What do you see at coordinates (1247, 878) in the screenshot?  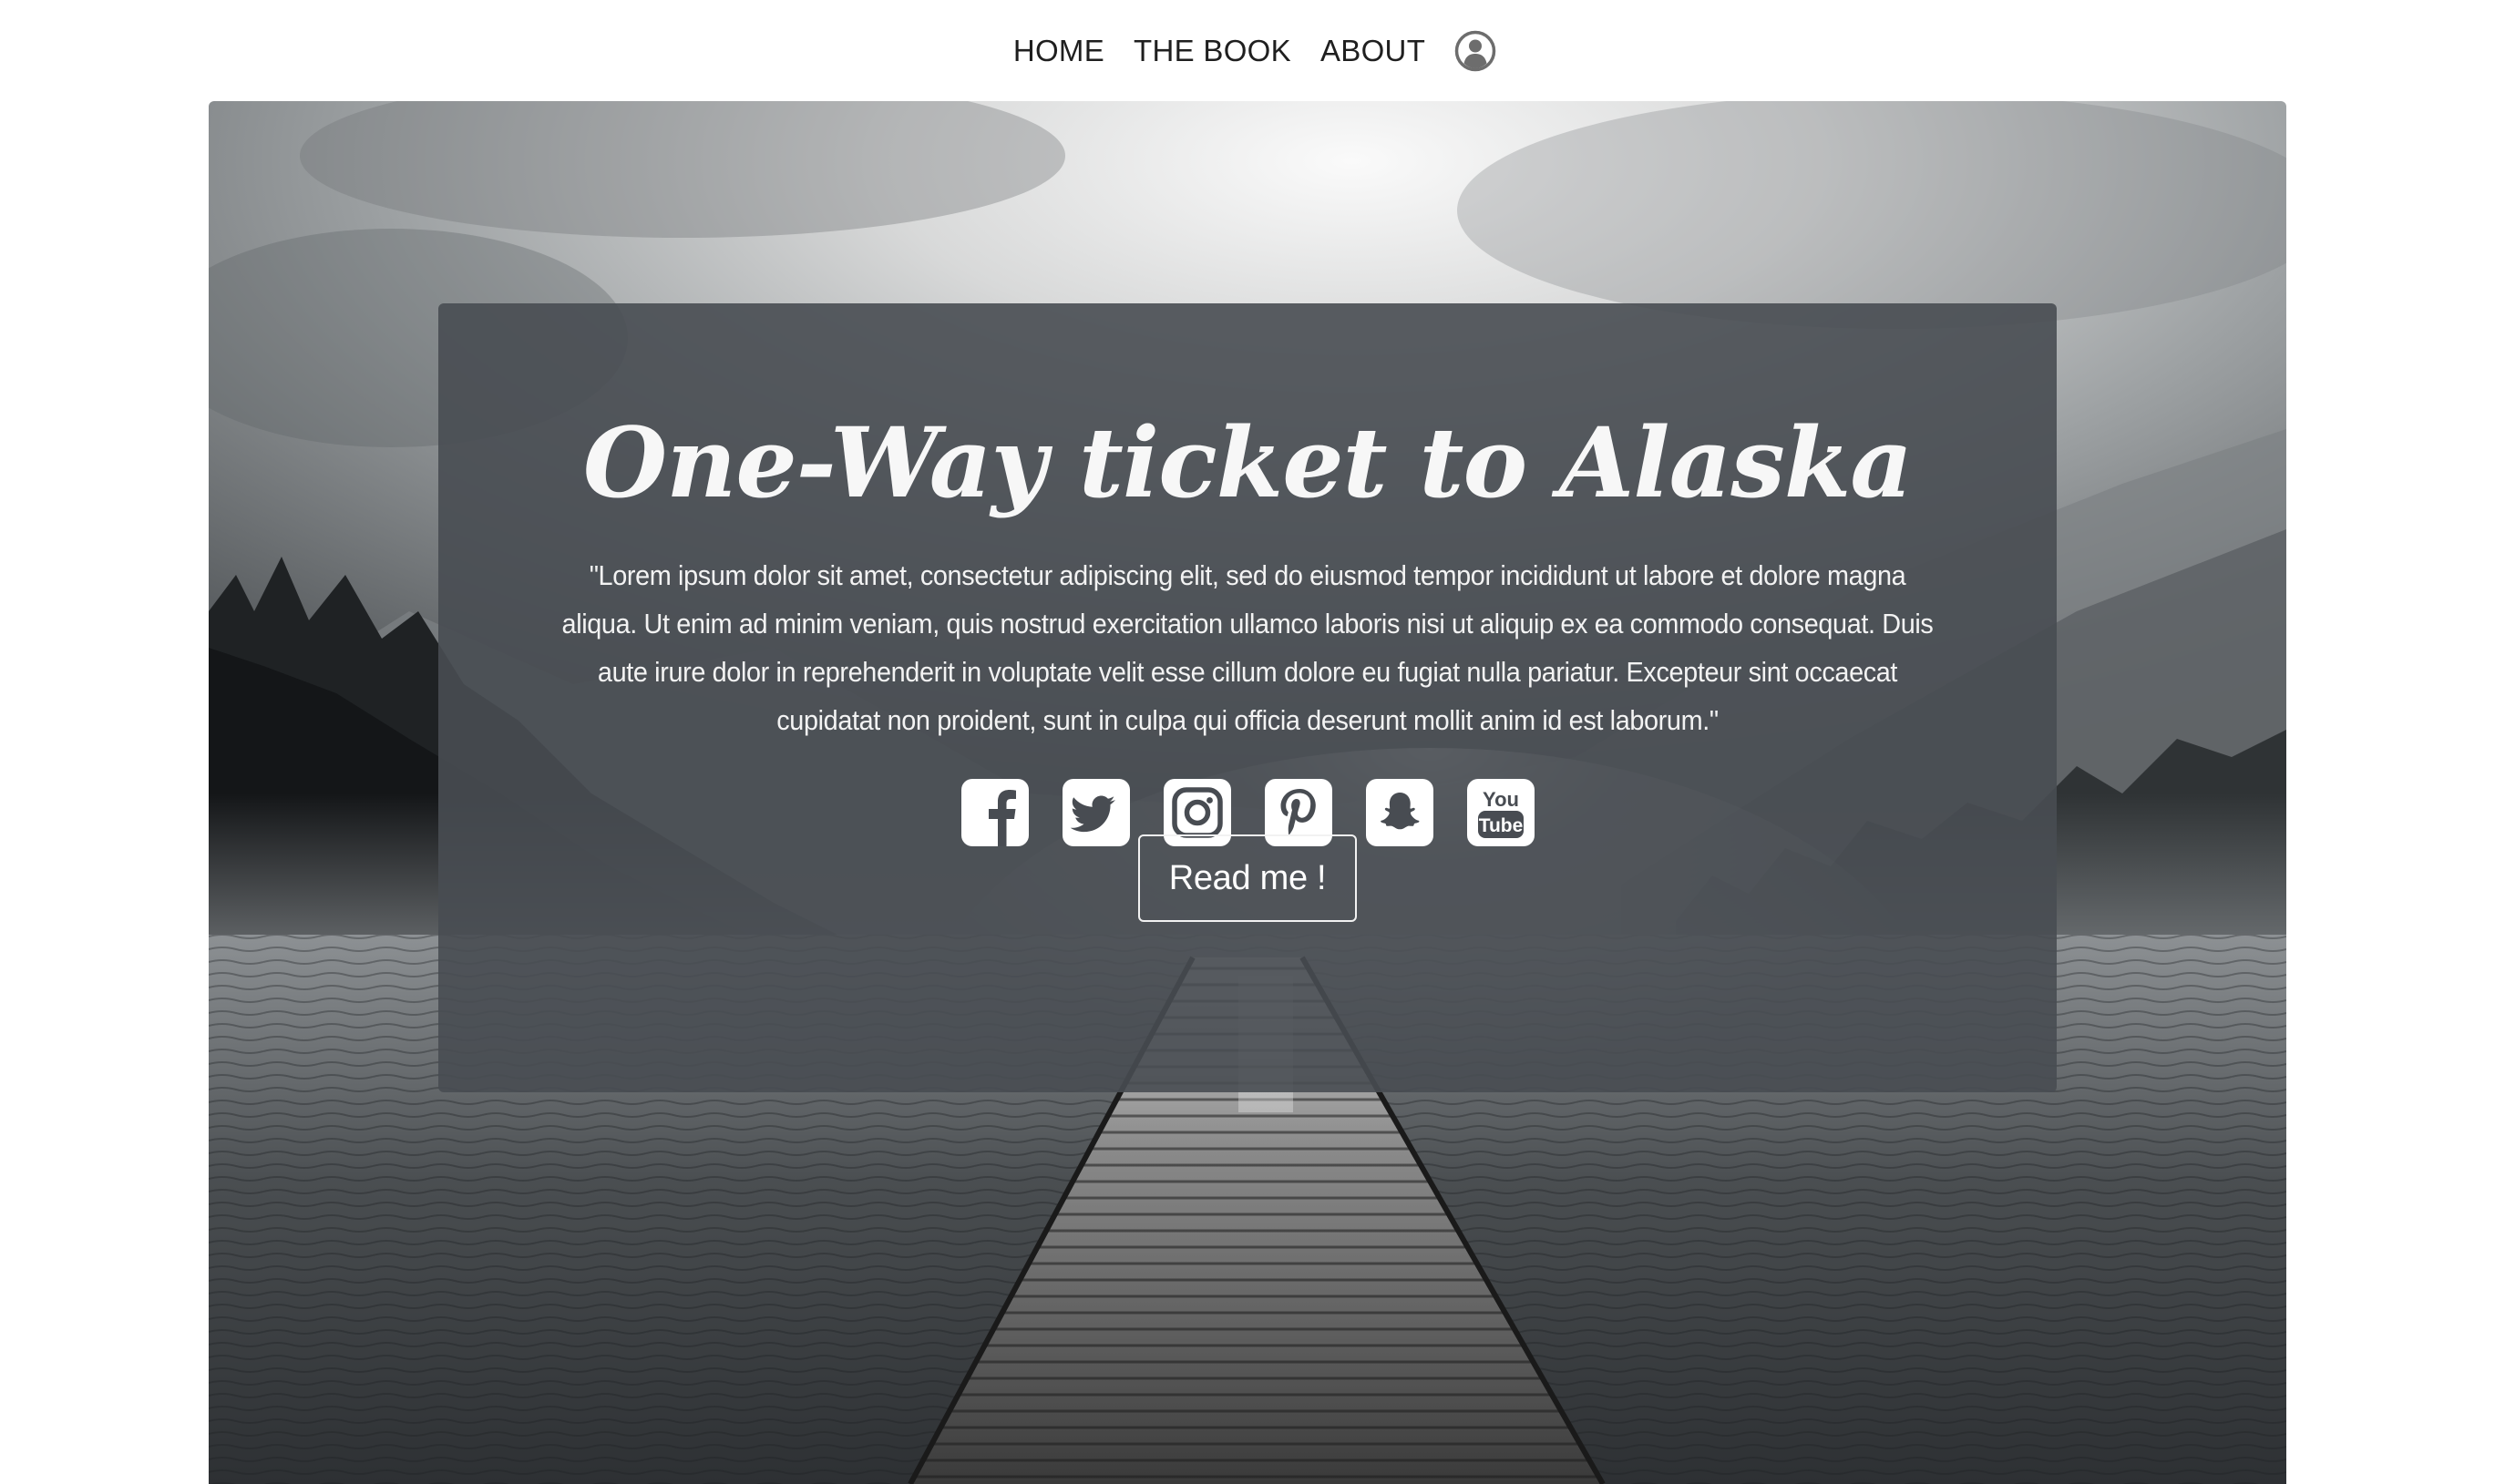 I see `read-me-button: Read me !` at bounding box center [1247, 878].